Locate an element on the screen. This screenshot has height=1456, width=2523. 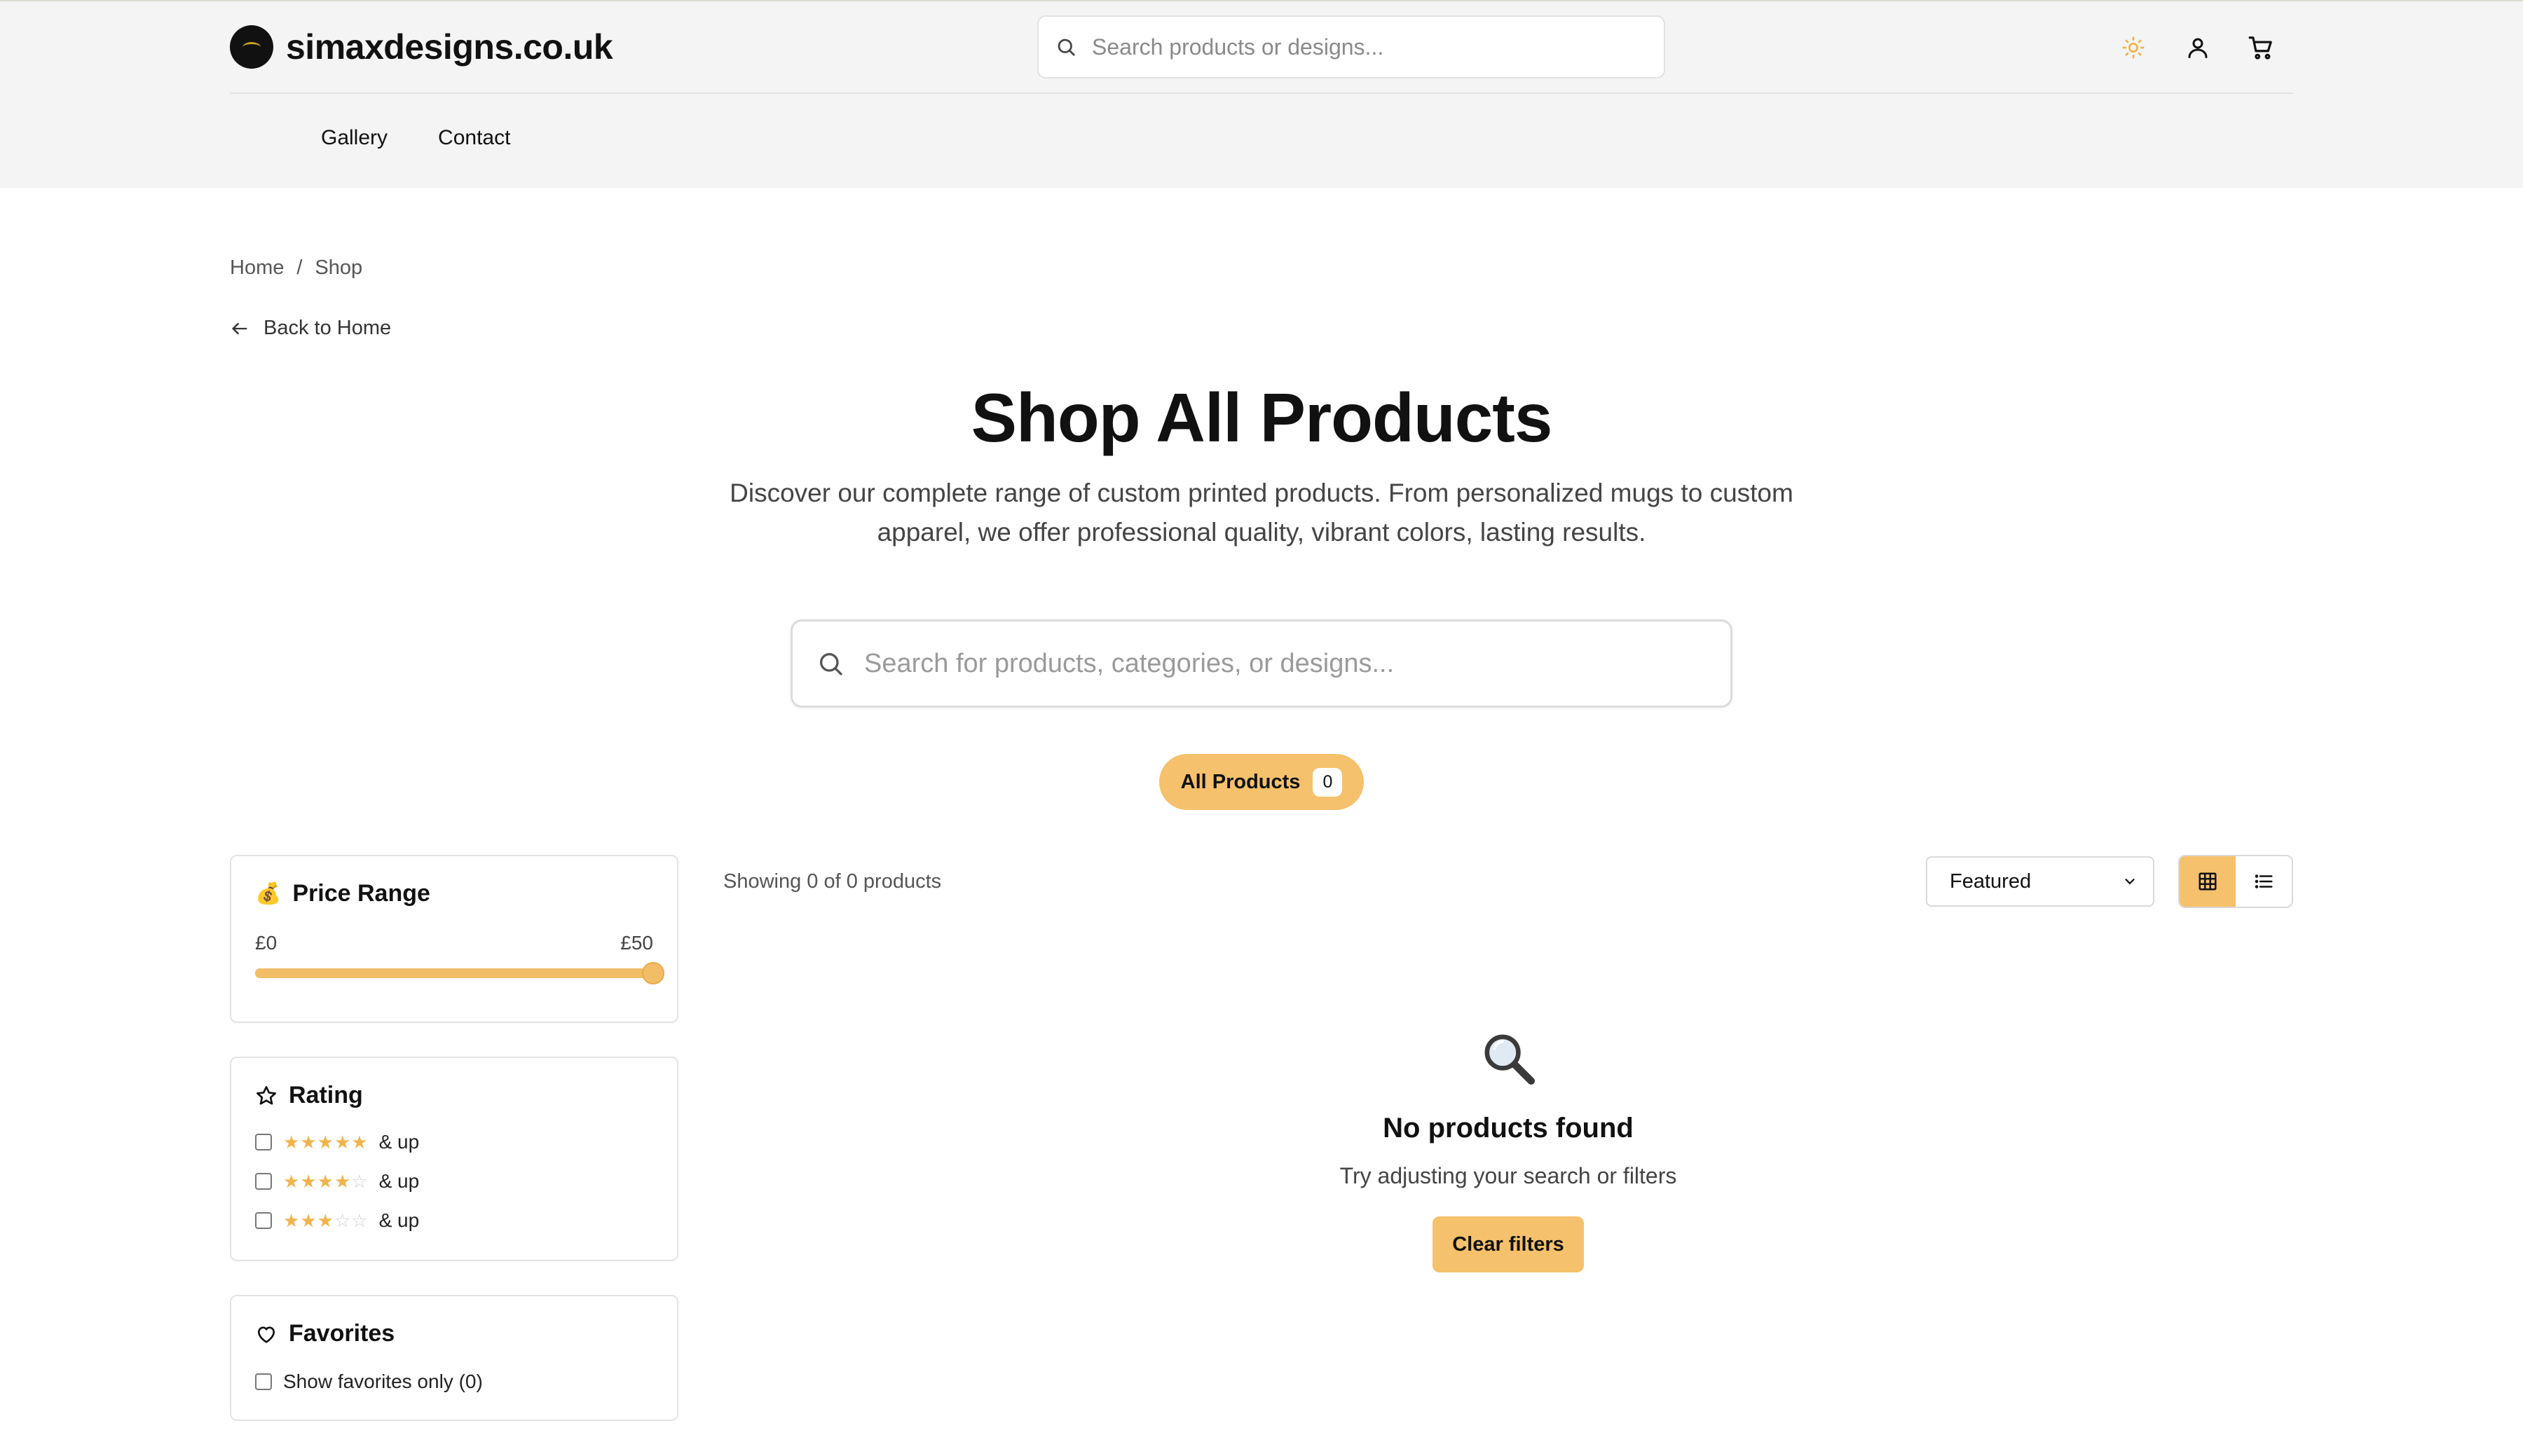
back-link-label: Back to Home is located at coordinates (328, 328).